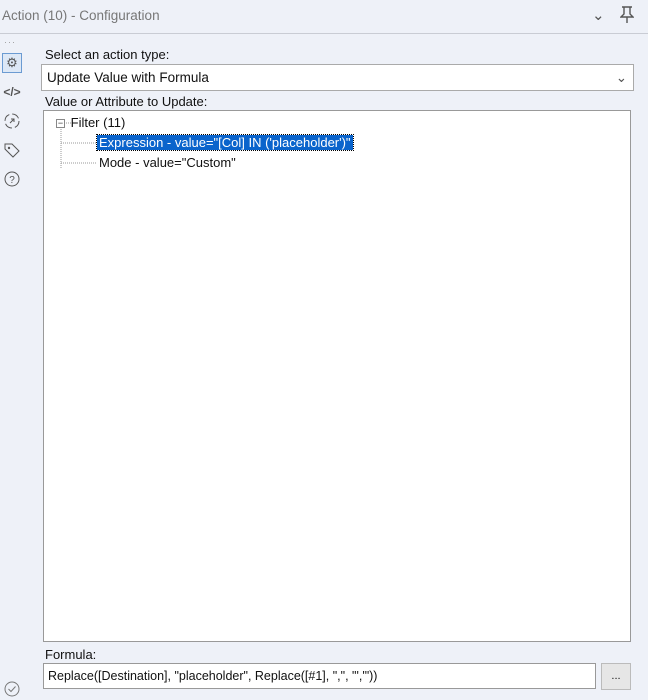 This screenshot has width=648, height=700. Describe the element at coordinates (71, 654) in the screenshot. I see `formula-label: Formula:` at that location.